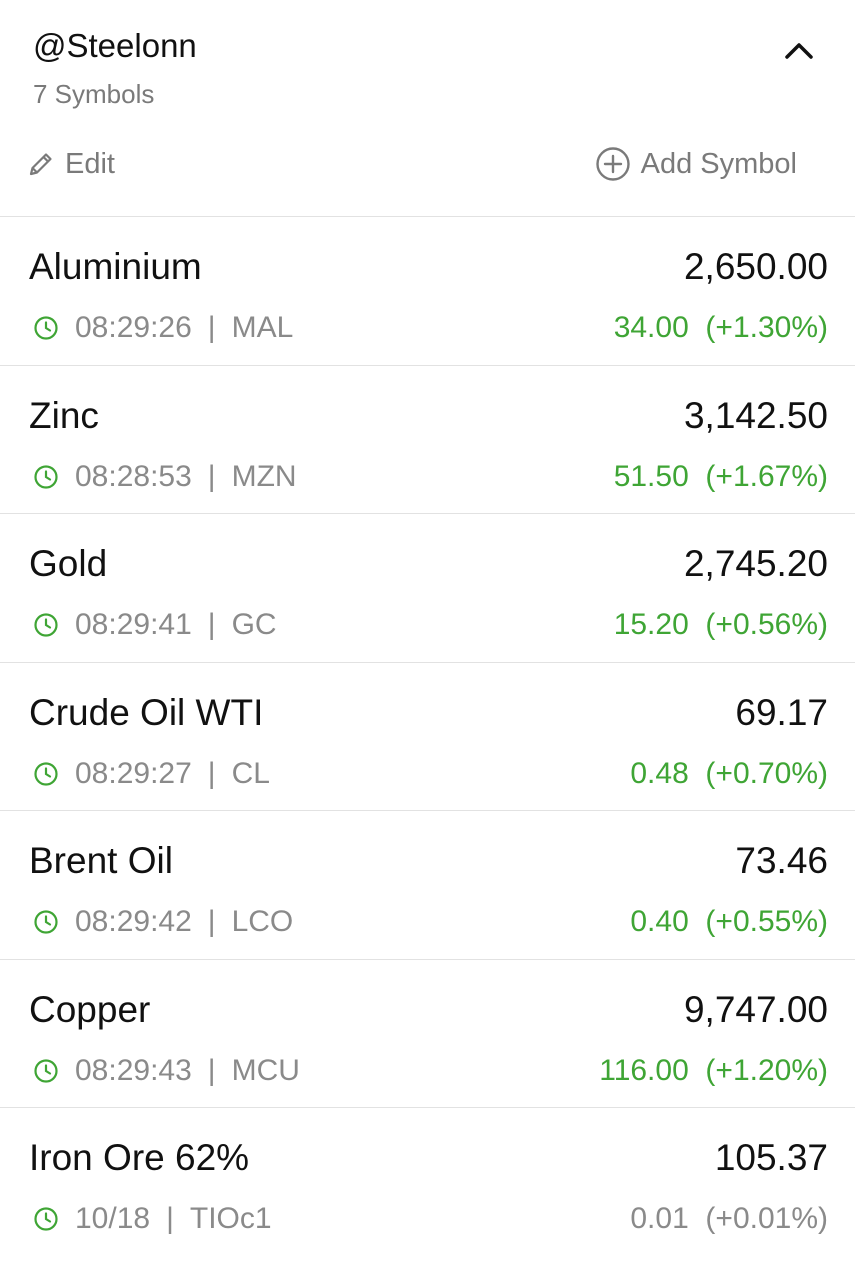 Image resolution: width=855 pixels, height=1280 pixels. I want to click on symbol-meta: 08:29:26 | MAL, so click(163, 328).